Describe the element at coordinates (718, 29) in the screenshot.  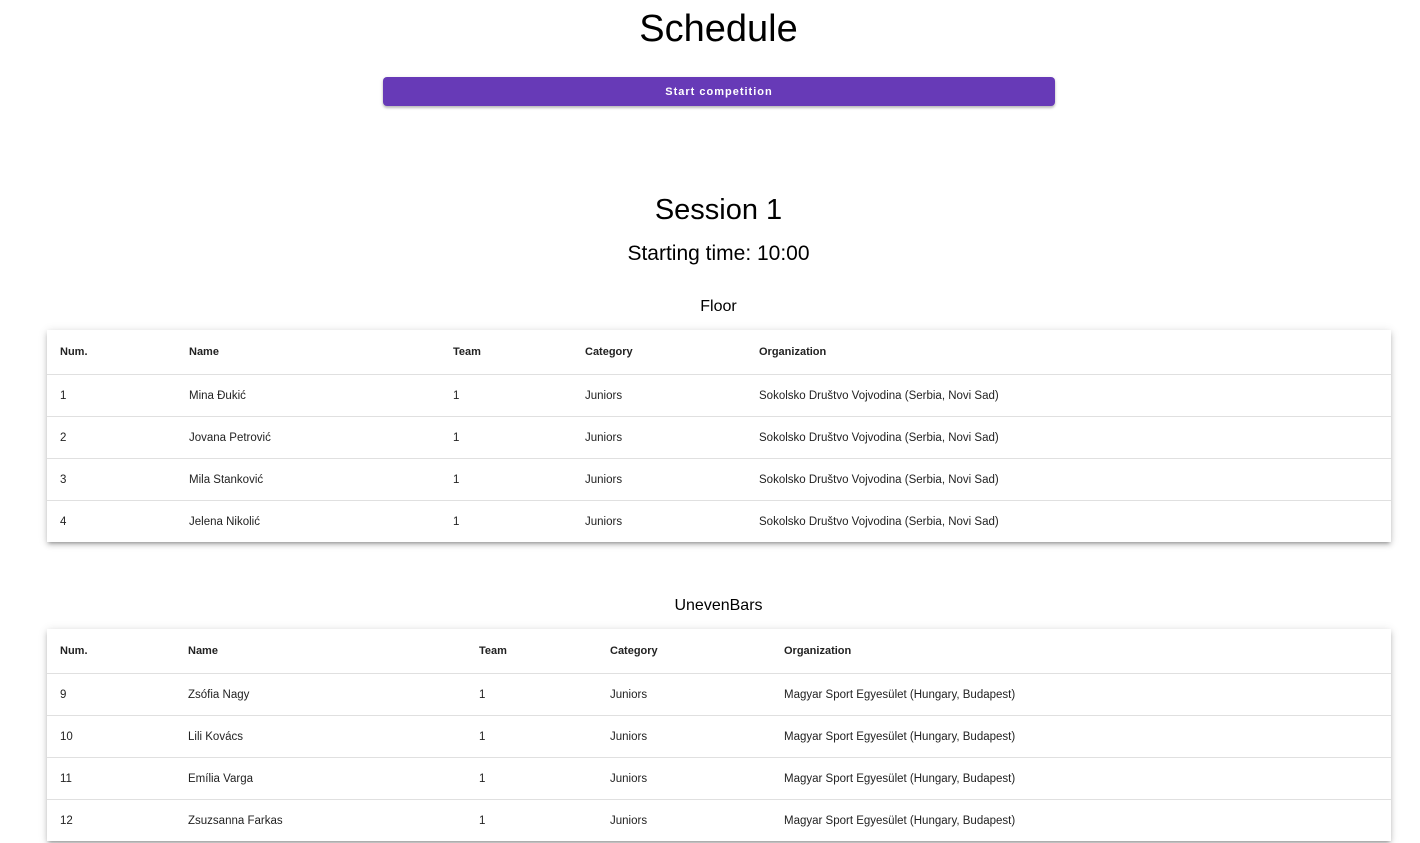
I see `page-title: Schedule` at that location.